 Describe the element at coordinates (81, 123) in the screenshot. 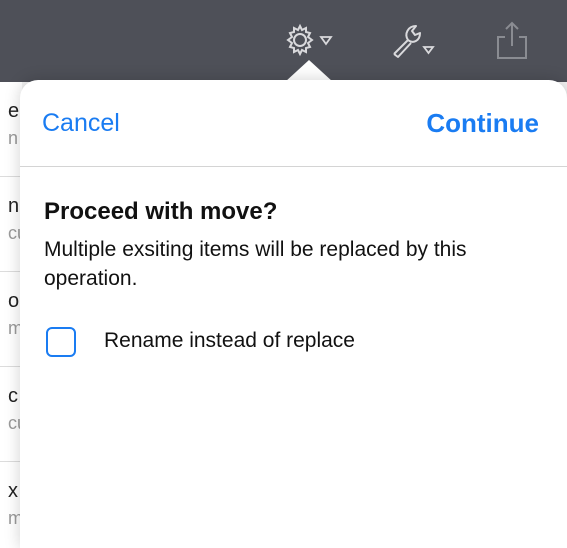

I see `cancel-button: Cancel` at that location.